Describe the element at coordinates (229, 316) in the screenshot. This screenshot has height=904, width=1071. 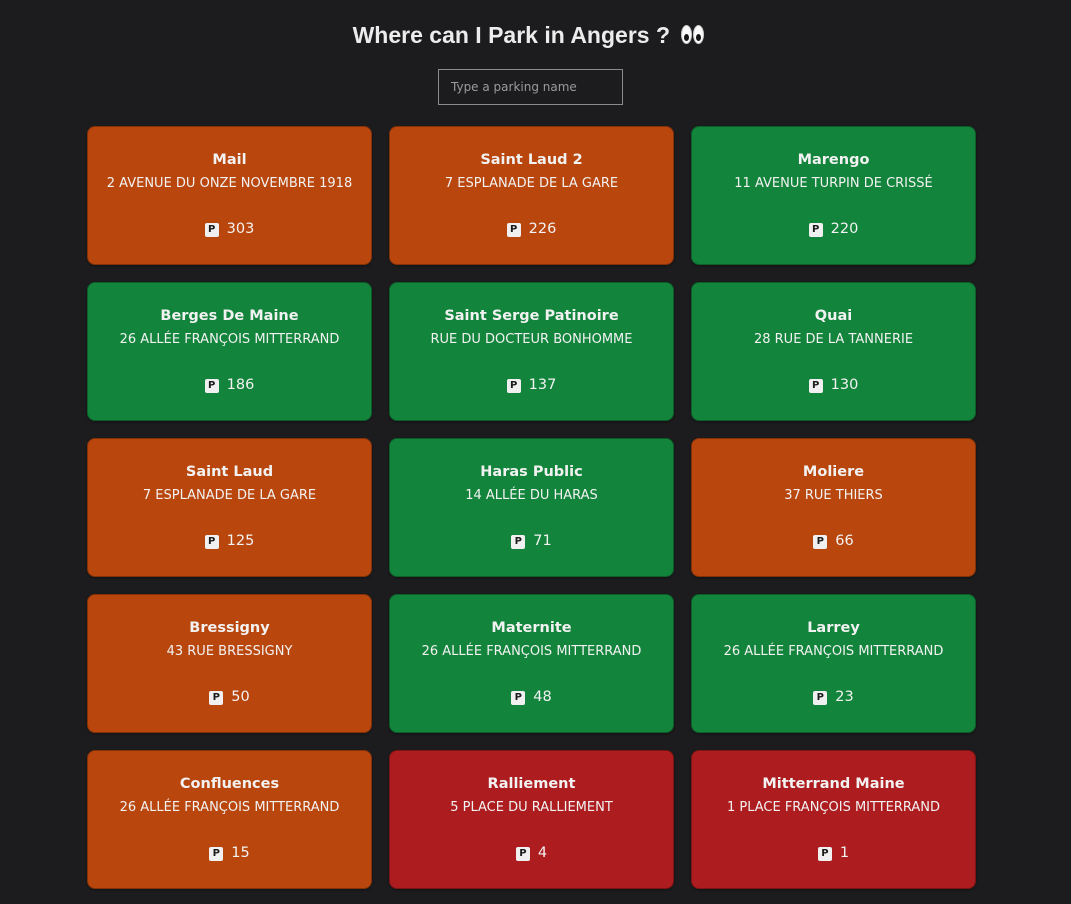
I see `parking-name: Berges De Maine` at that location.